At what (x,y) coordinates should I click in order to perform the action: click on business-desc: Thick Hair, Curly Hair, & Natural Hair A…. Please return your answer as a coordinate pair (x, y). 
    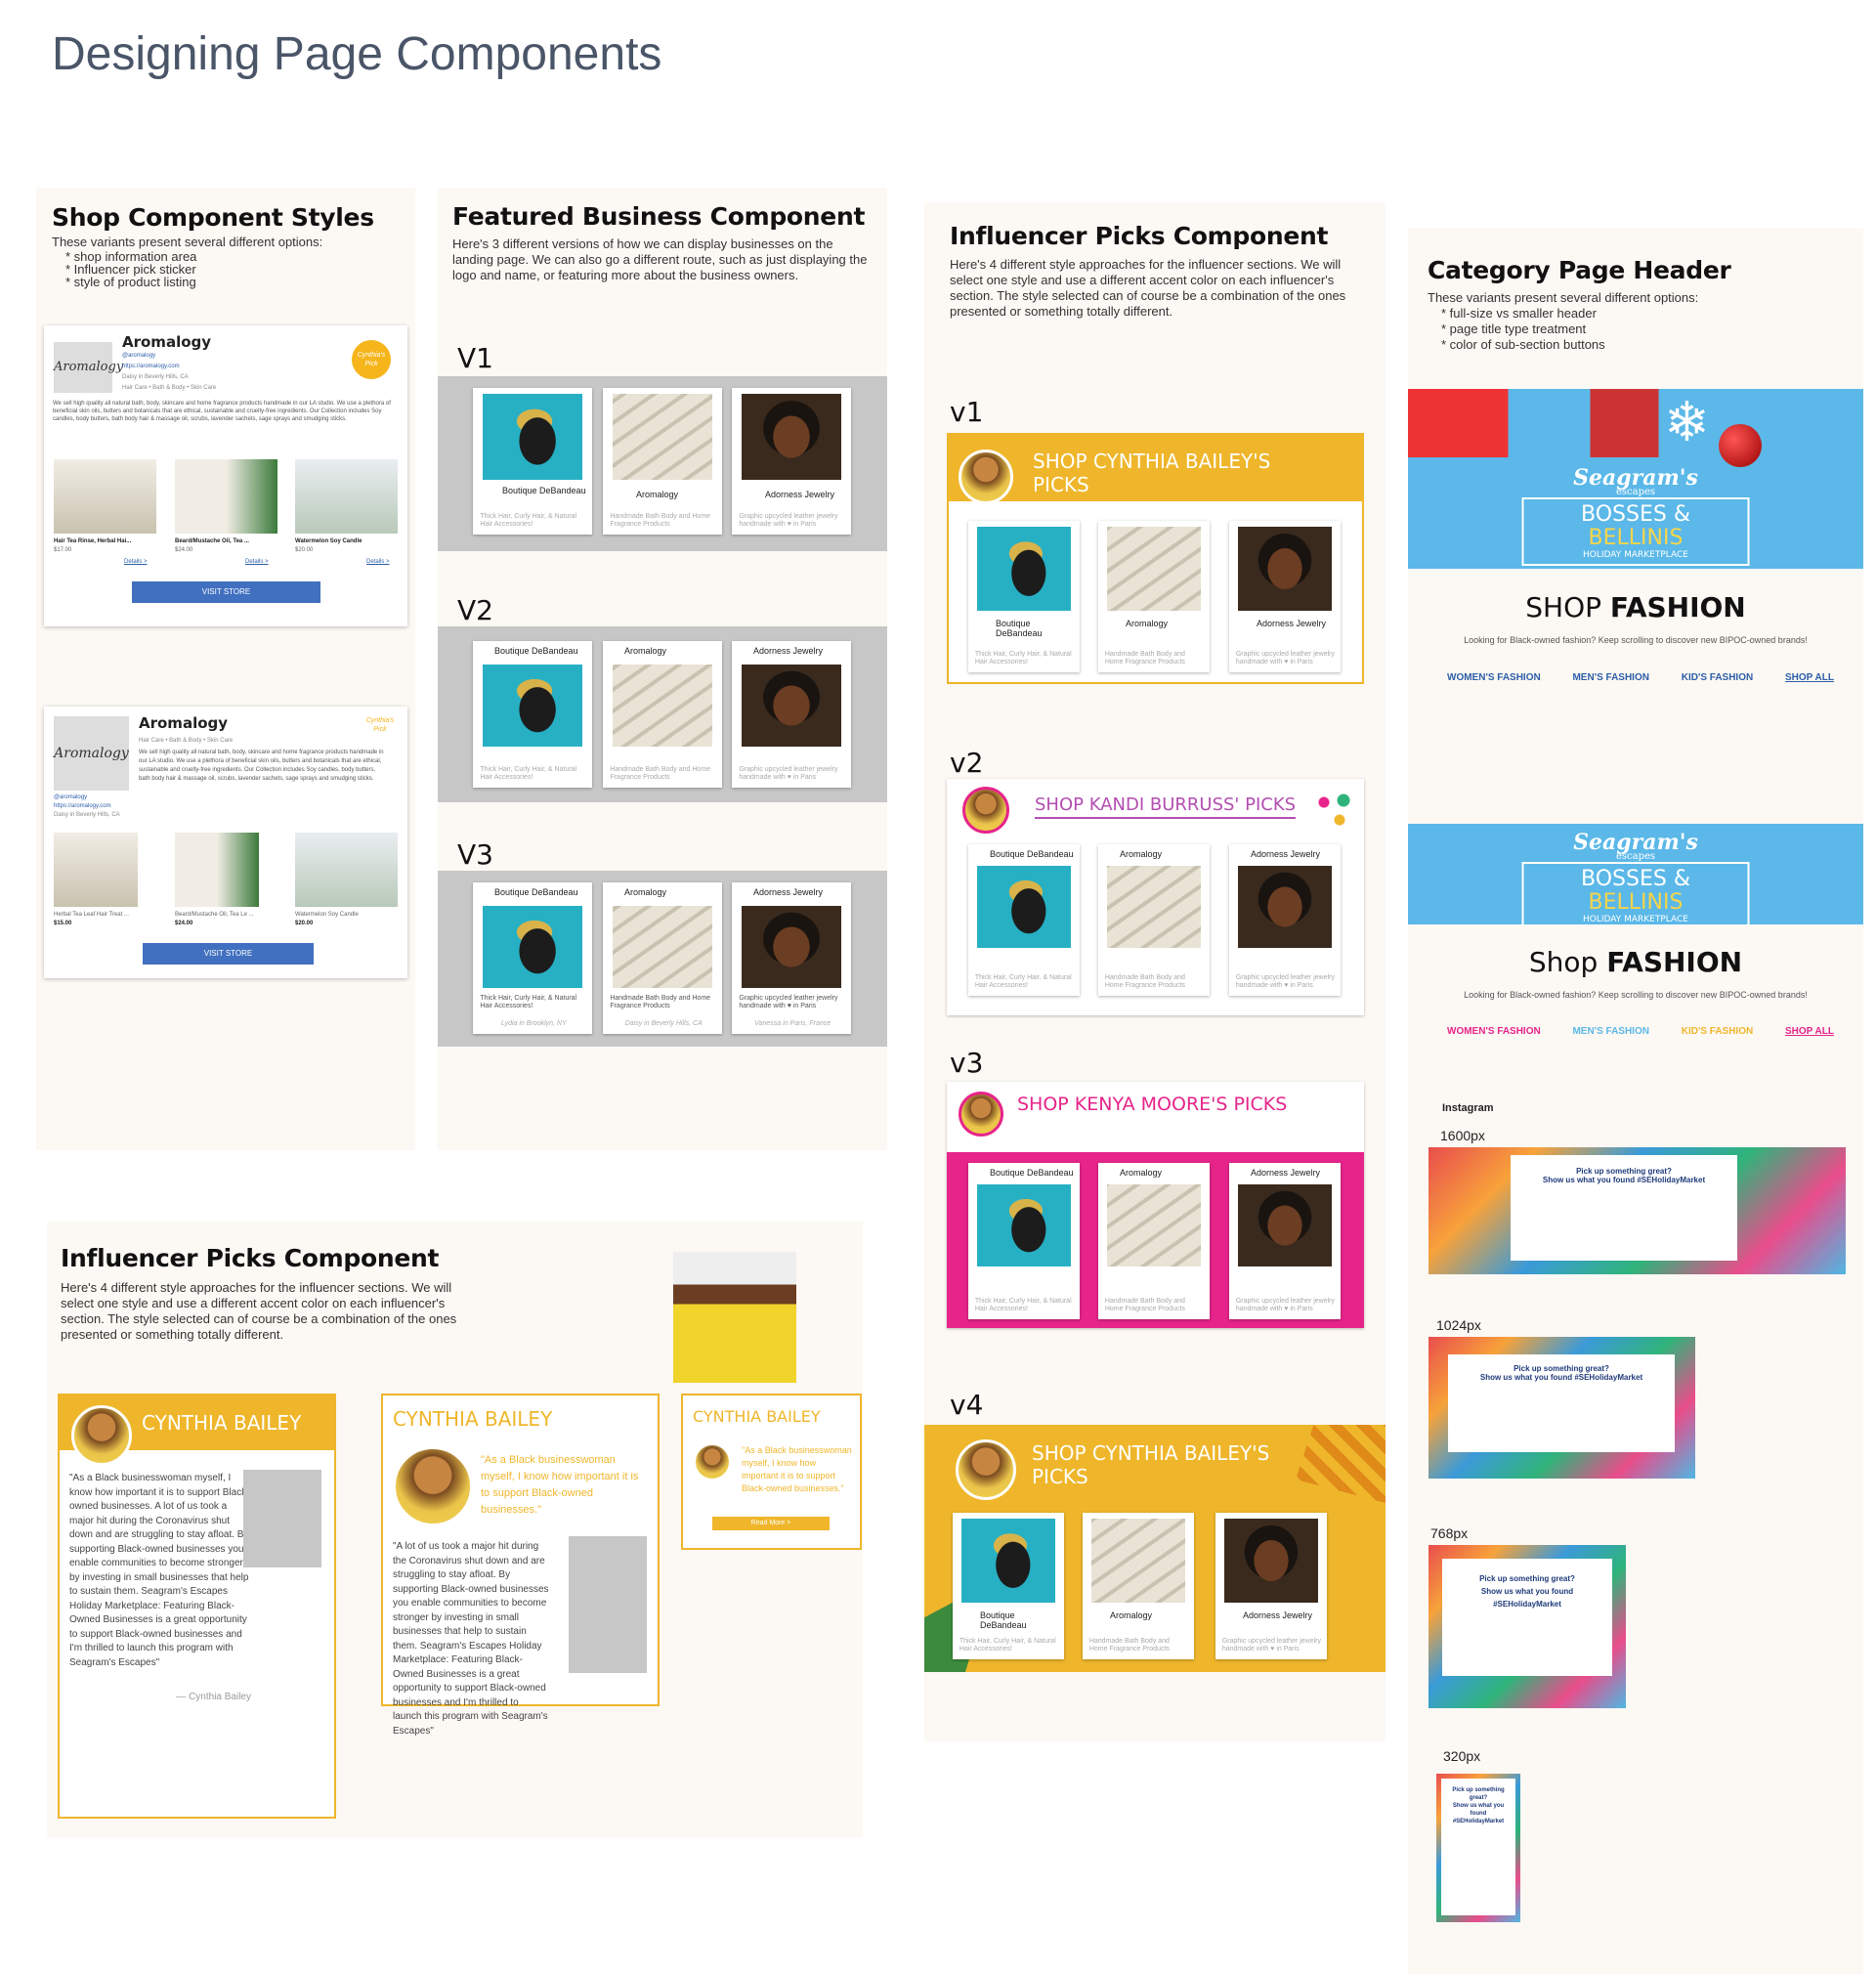
    Looking at the image, I should click on (1023, 658).